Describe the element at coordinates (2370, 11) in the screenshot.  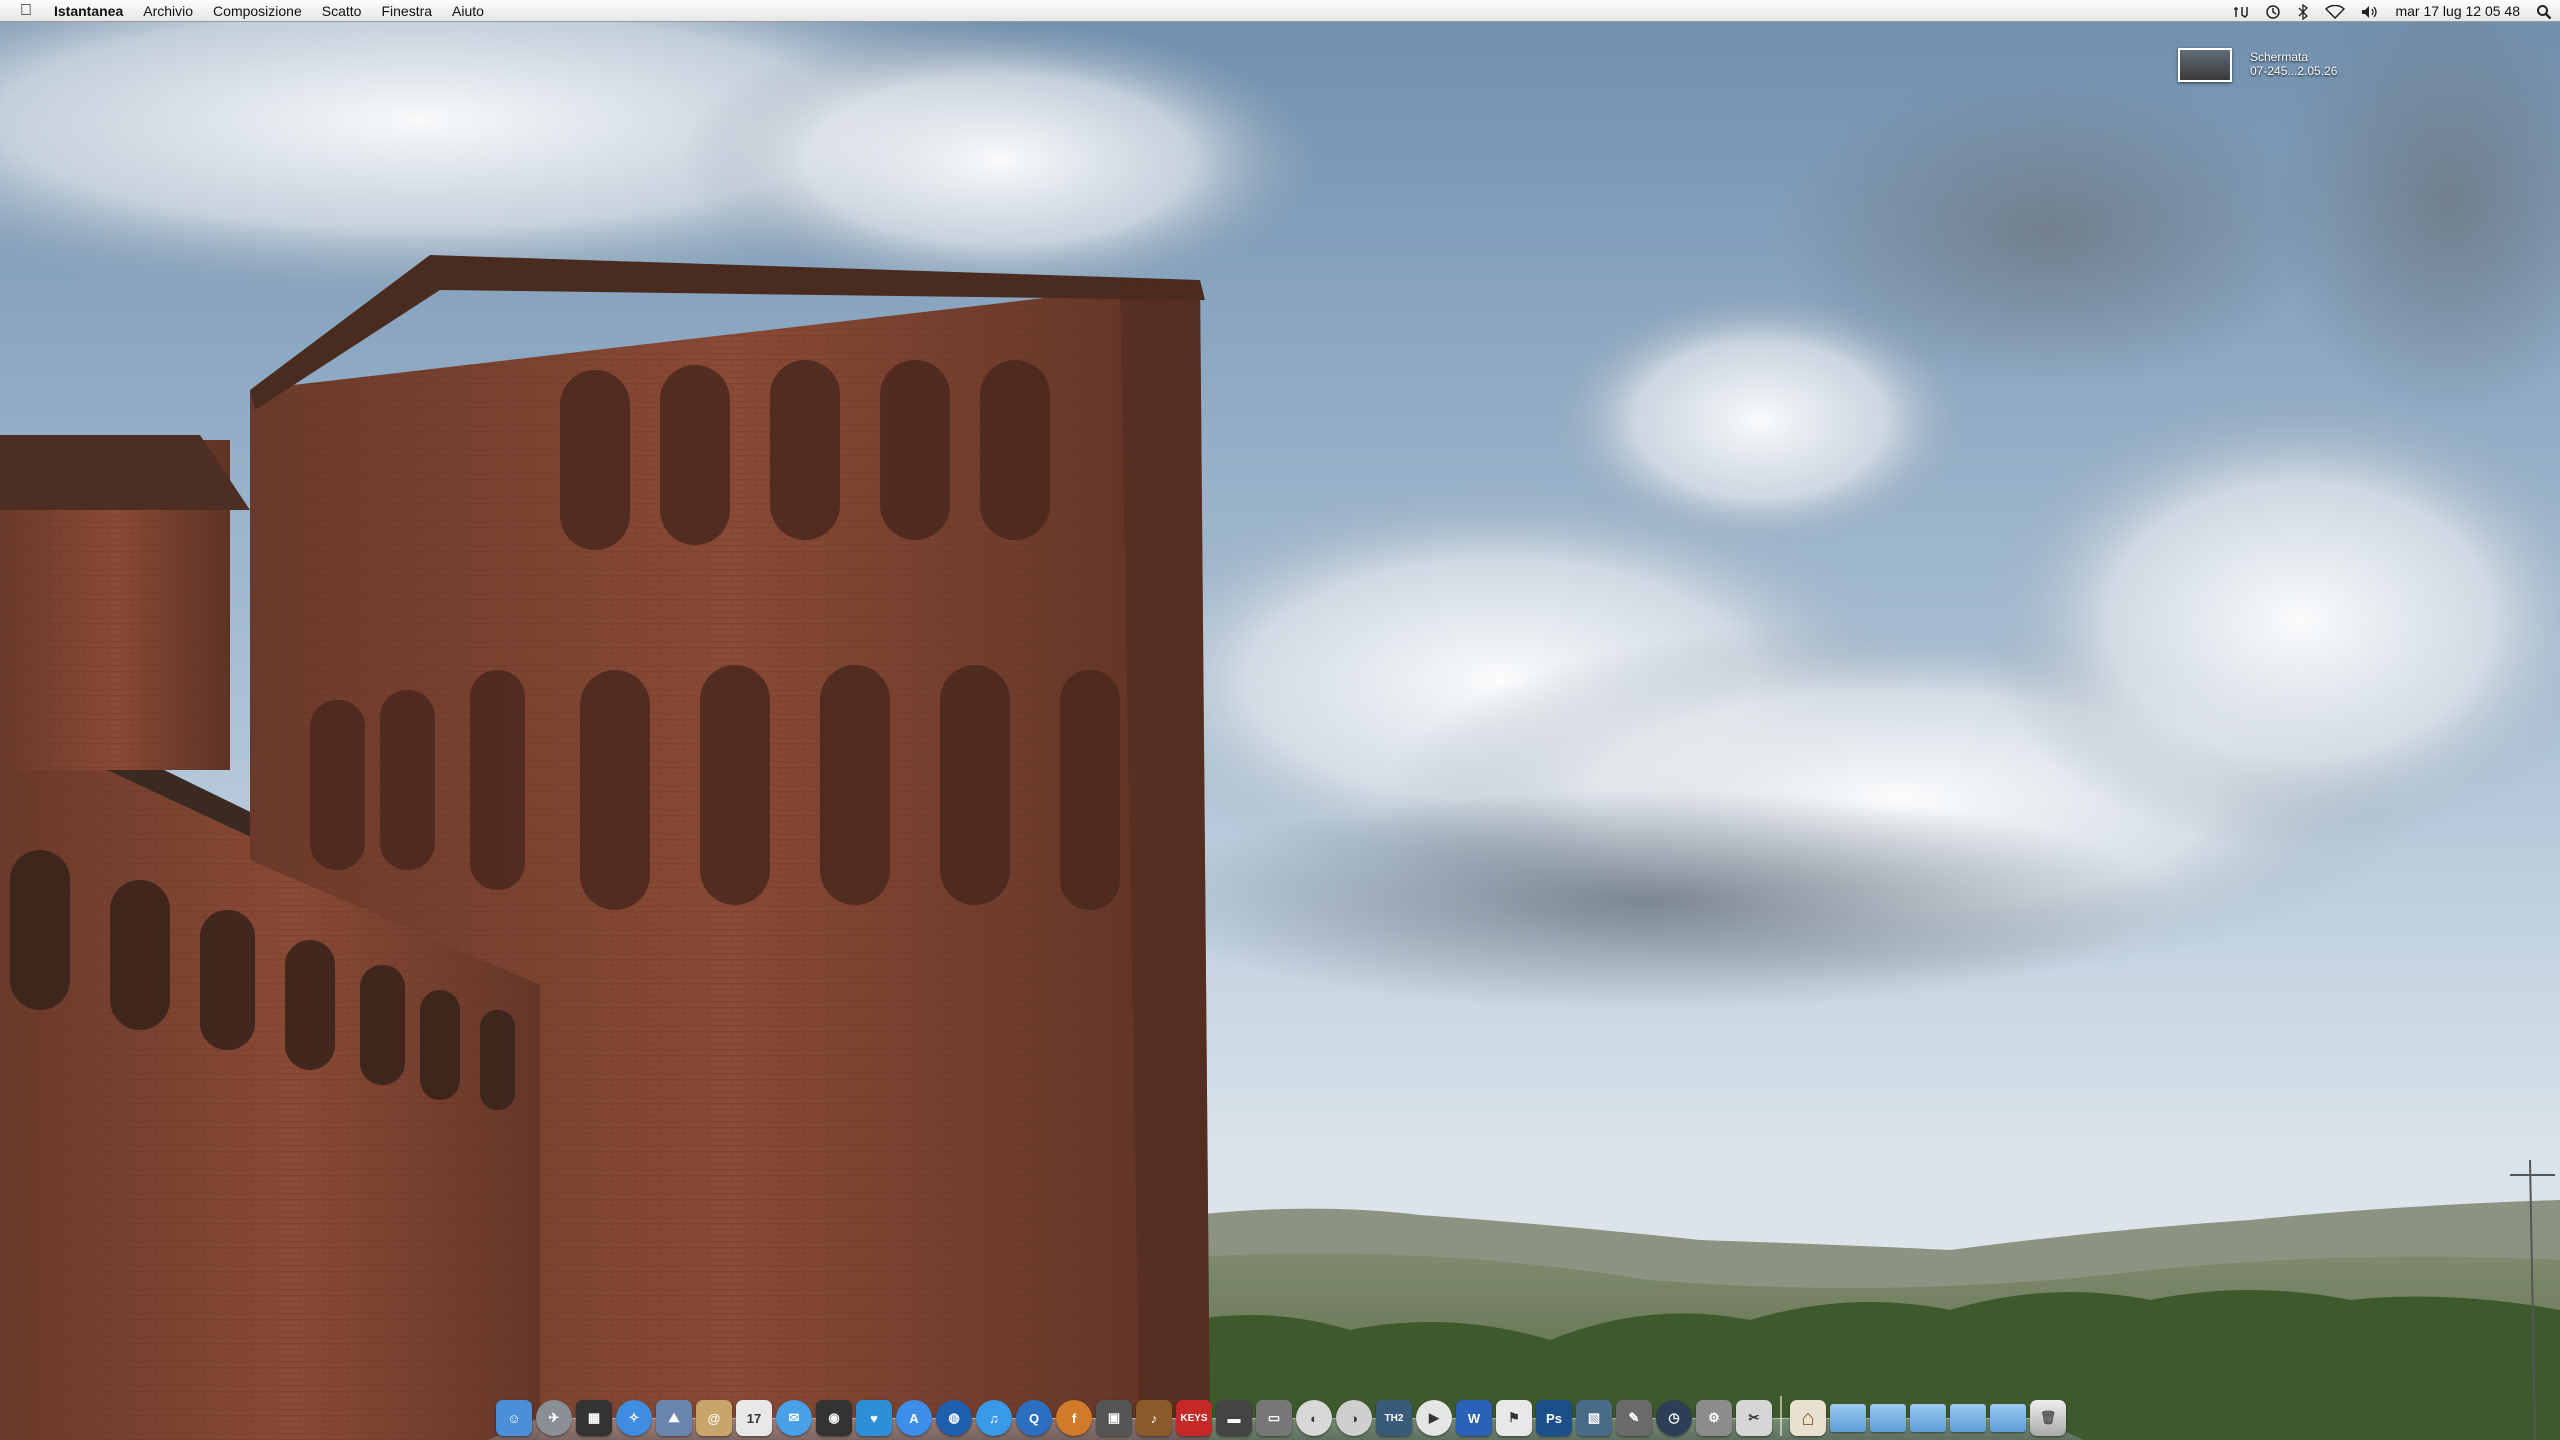
I see `volume-icon` at that location.